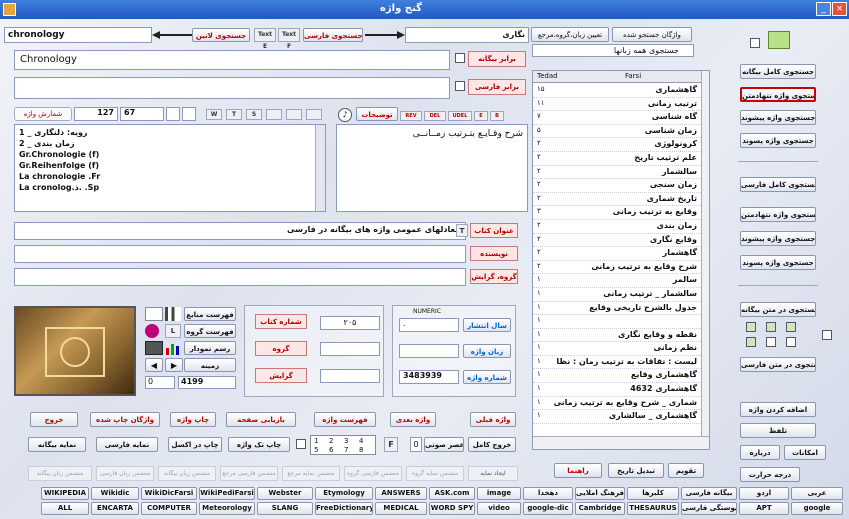 The image size is (849, 519). Describe the element at coordinates (174, 365) in the screenshot. I see `next-icon: ▶` at that location.